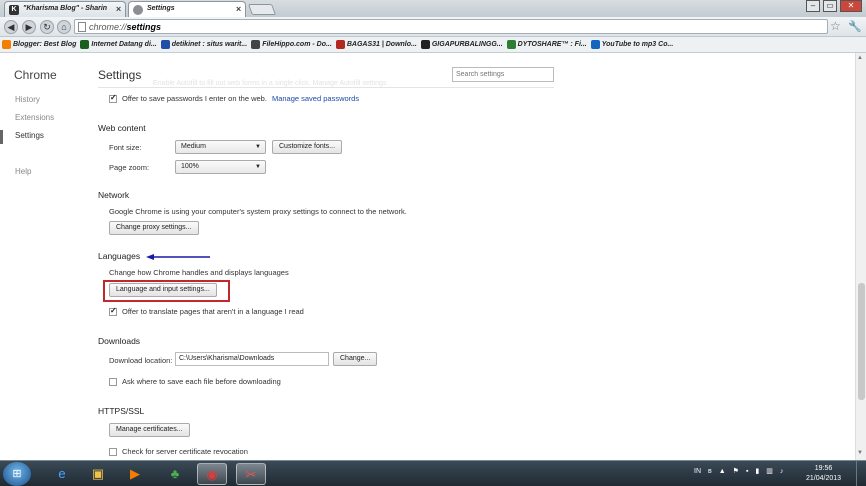  I want to click on browser-toolbar: ◀ ▶ ↻ ⌂ chrome://settings ☆ 🔧, so click(433, 27).